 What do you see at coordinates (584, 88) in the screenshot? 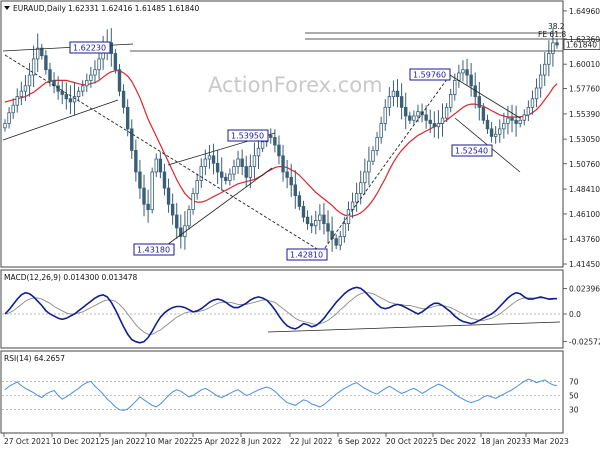
I see `y-tick-label: 1.57760` at bounding box center [584, 88].